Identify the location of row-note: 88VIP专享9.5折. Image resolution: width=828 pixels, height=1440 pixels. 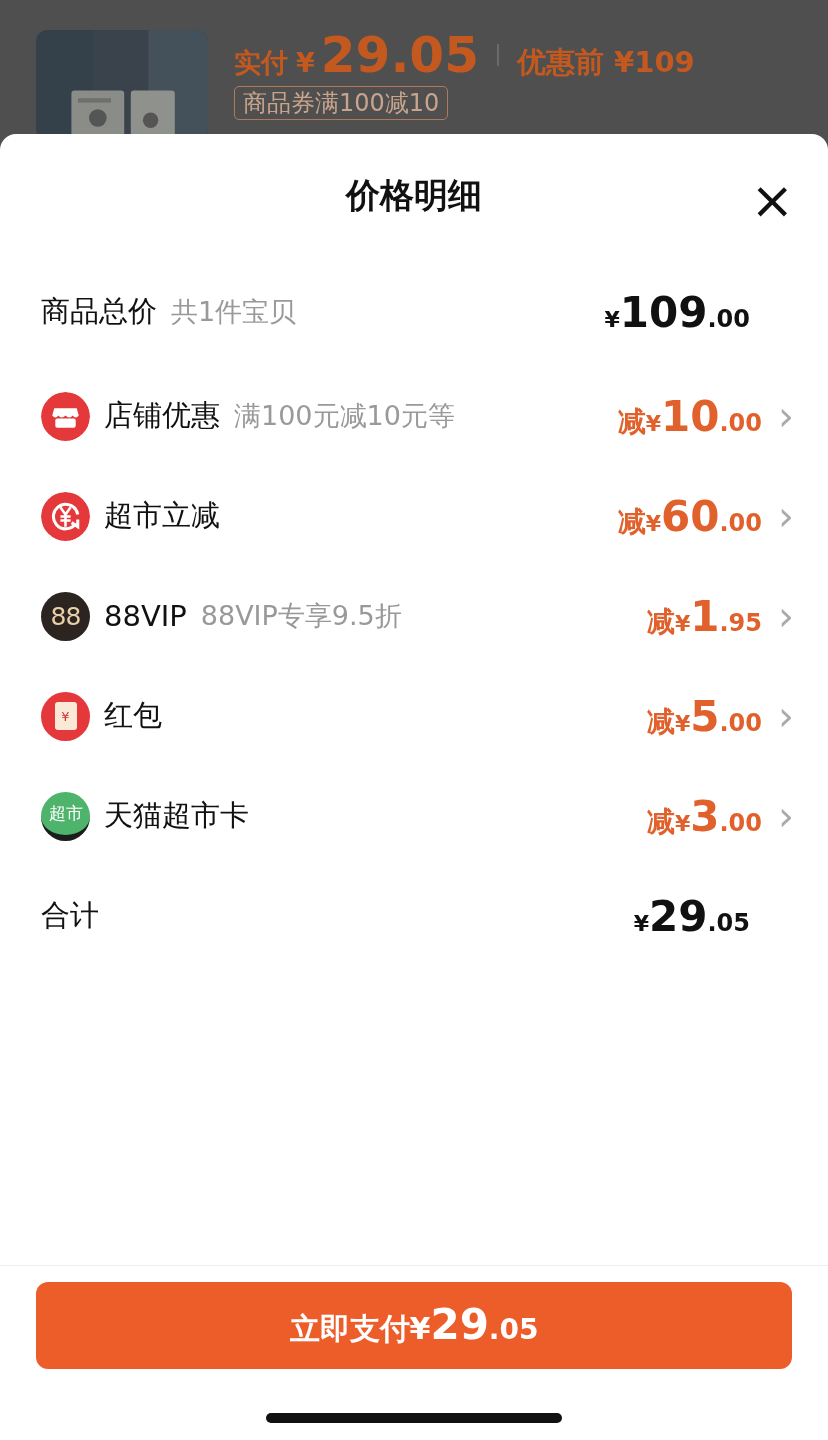
(301, 616).